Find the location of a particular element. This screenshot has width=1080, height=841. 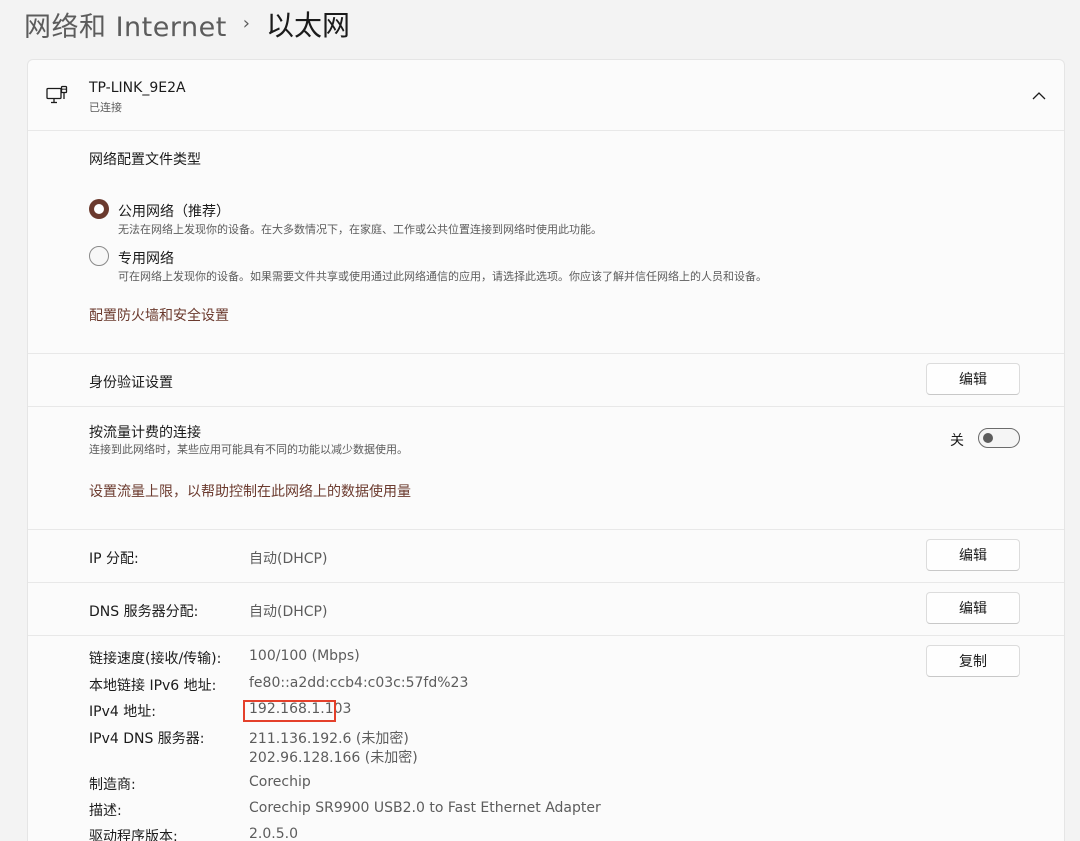

radio-private-network is located at coordinates (99, 256).